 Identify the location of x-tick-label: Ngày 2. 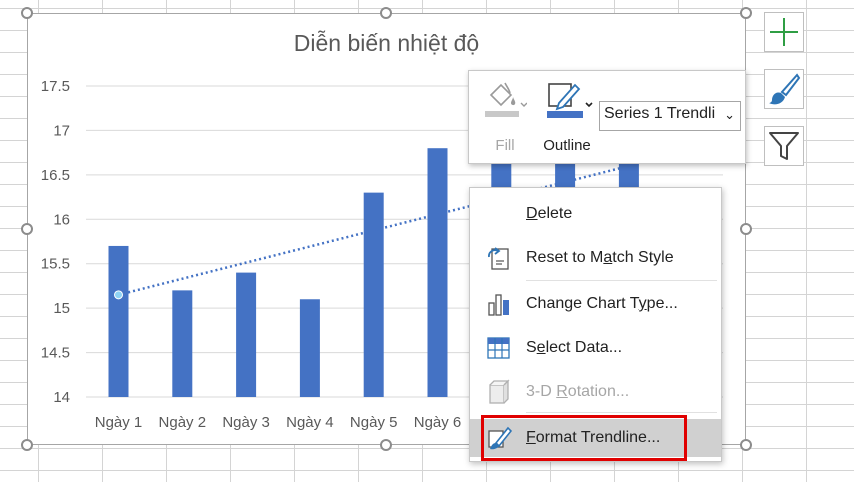
(183, 422).